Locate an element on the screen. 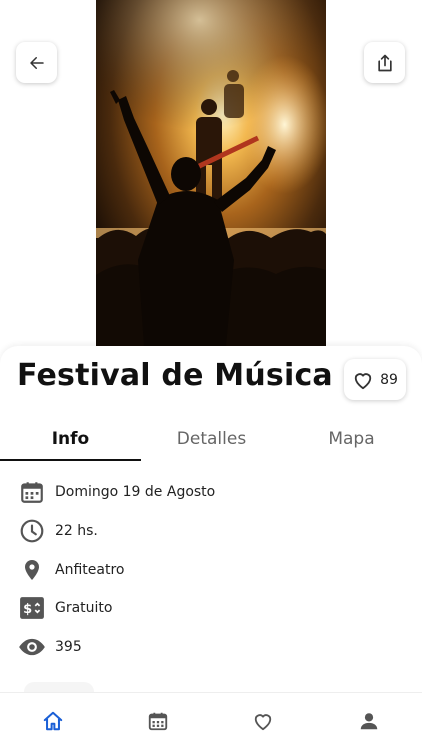 This screenshot has height=750, width=422. price-tag-icon: $ is located at coordinates (32, 608).